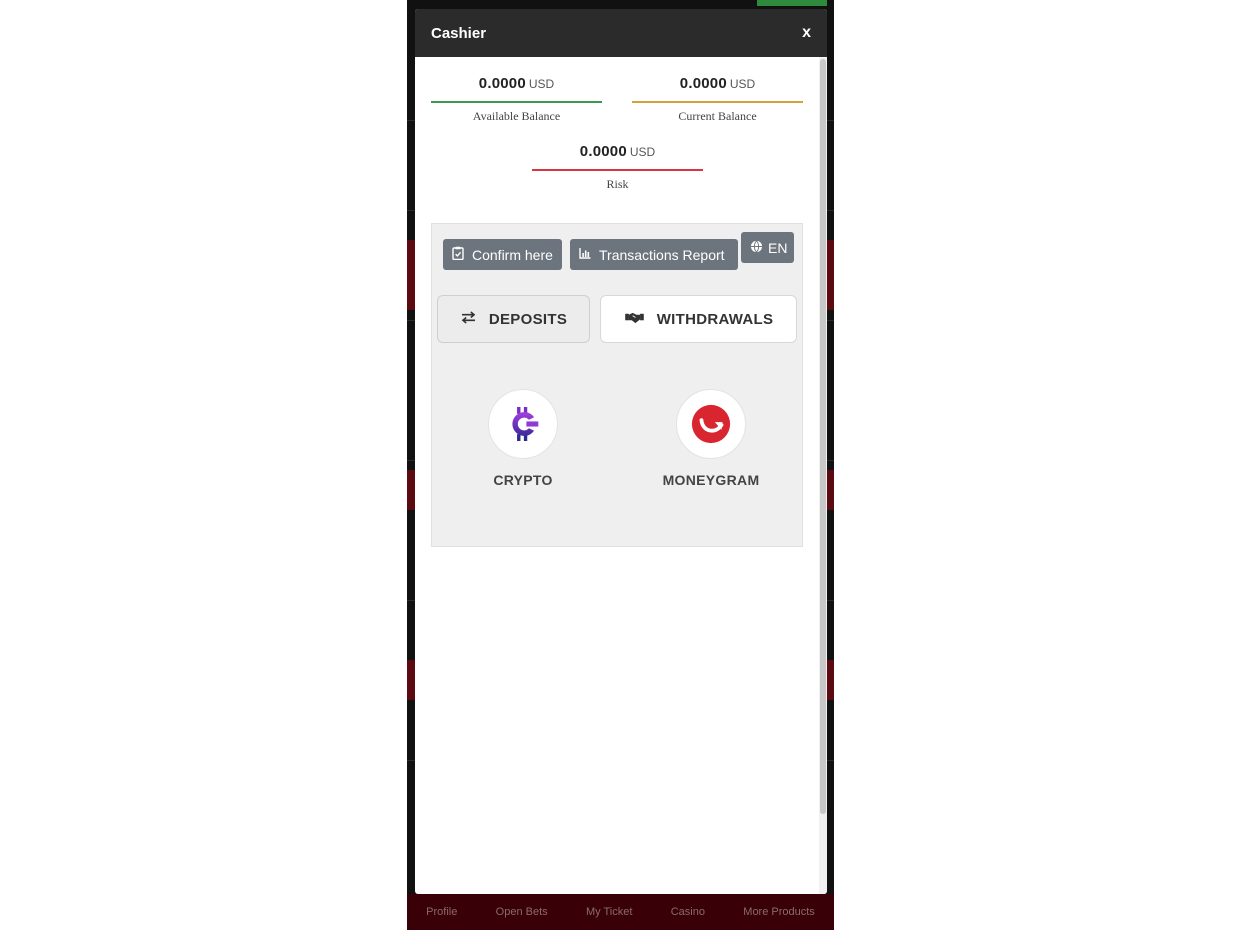 The width and height of the screenshot is (1240, 930). What do you see at coordinates (806, 33) in the screenshot?
I see `close-button: x` at bounding box center [806, 33].